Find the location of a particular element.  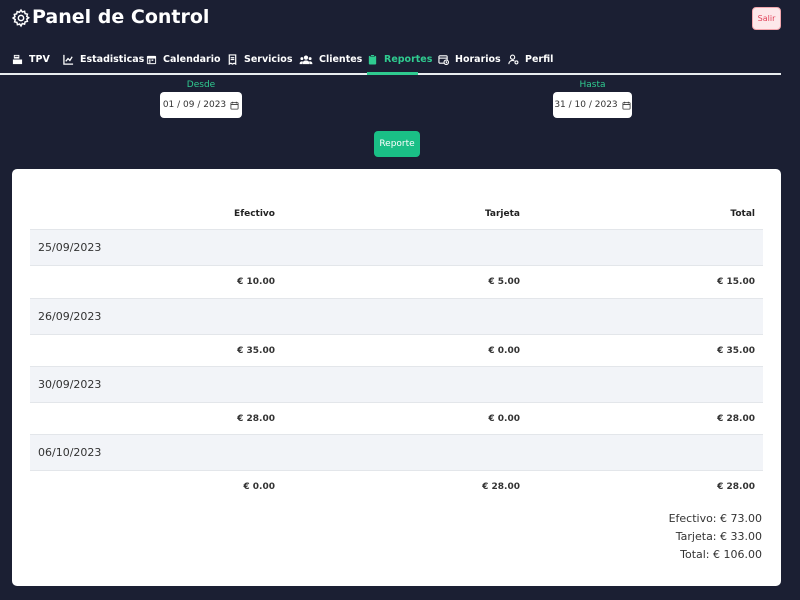

table-row-date: 26/09/2023 is located at coordinates (396, 316).